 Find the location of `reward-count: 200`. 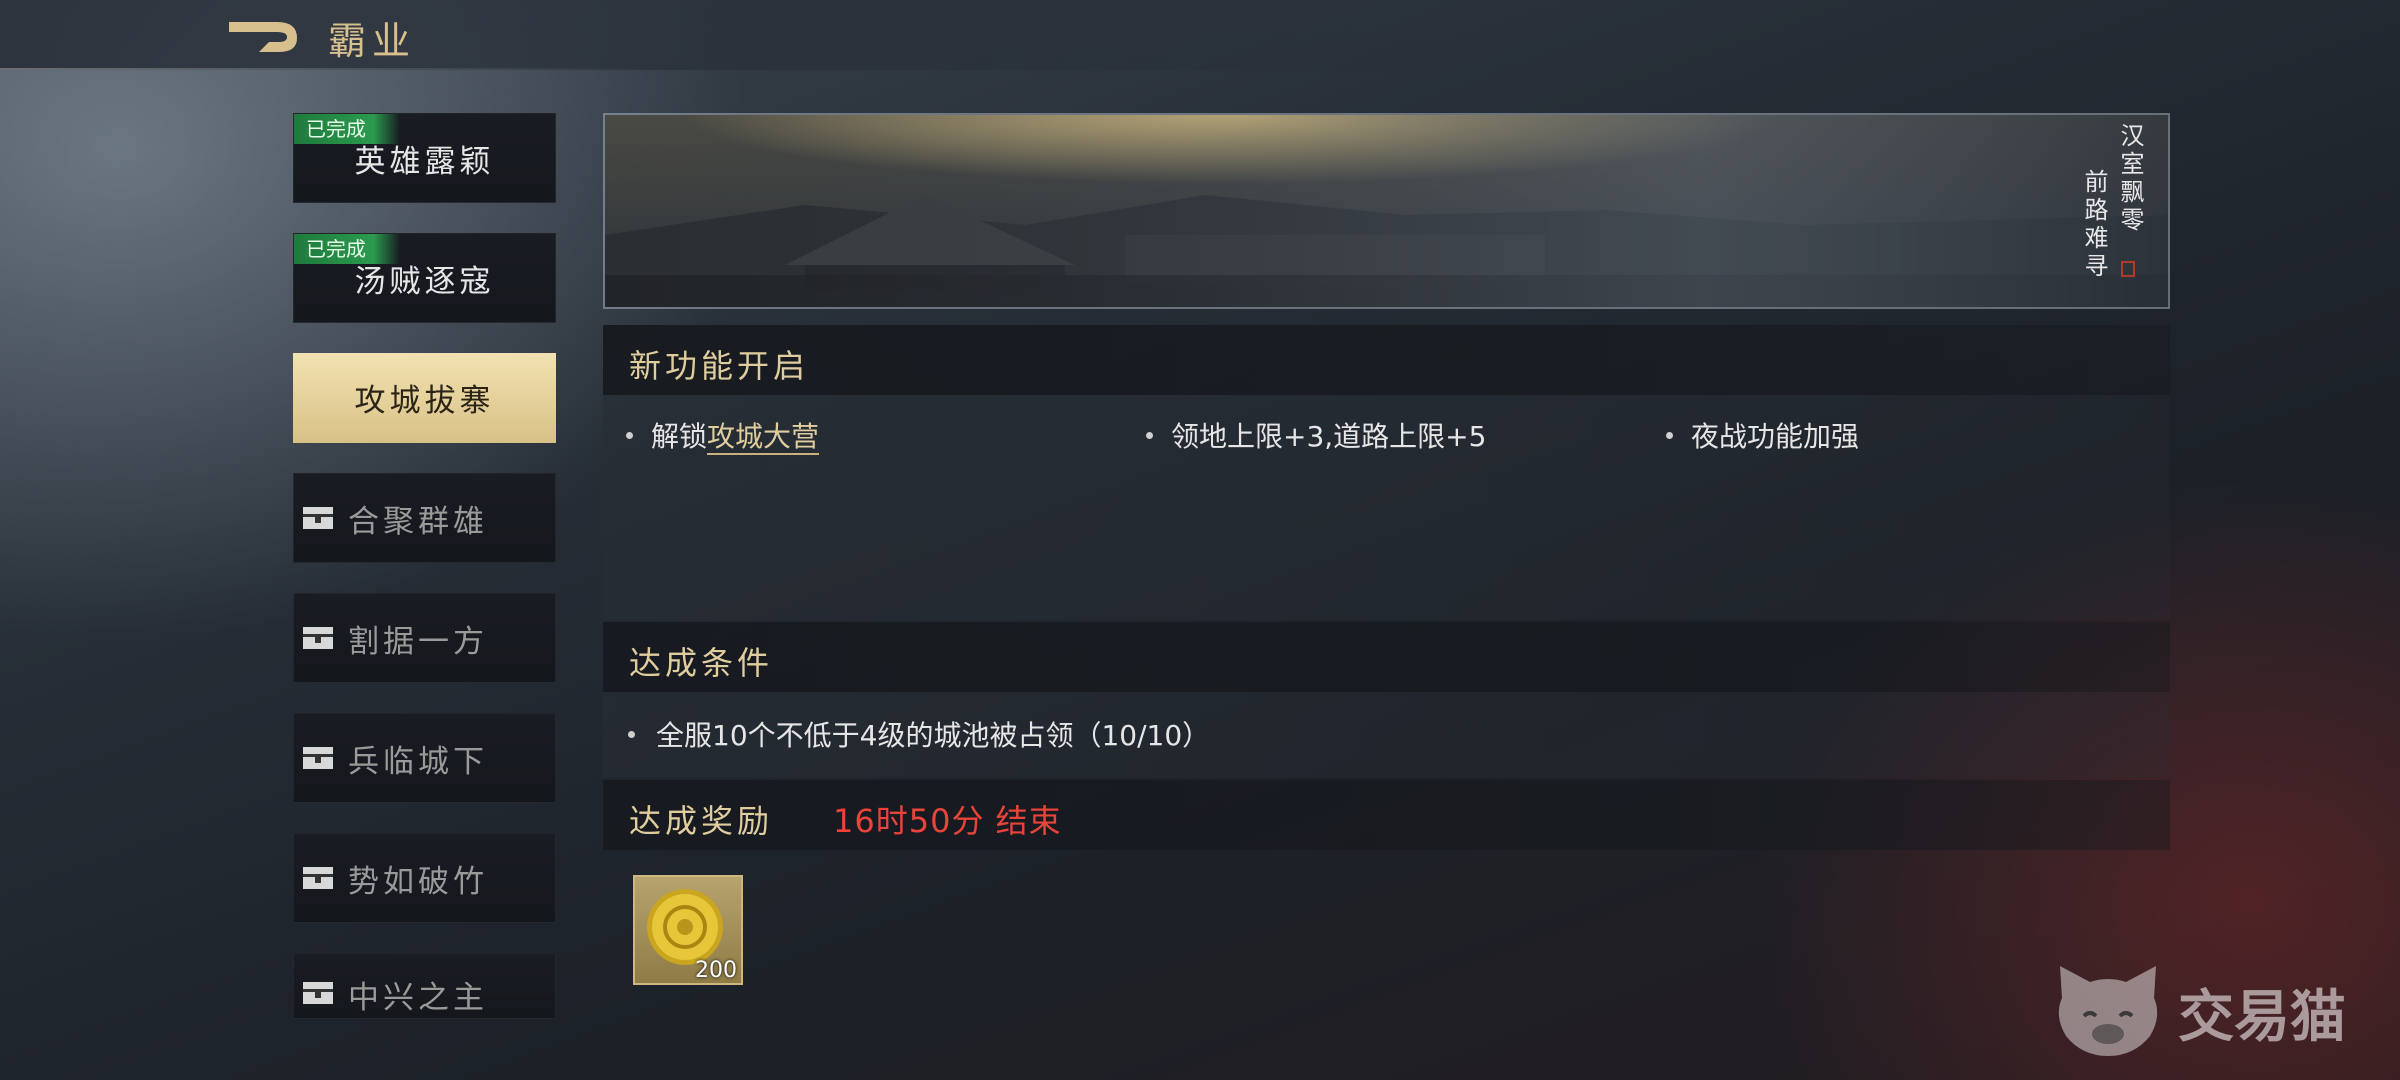

reward-count: 200 is located at coordinates (716, 970).